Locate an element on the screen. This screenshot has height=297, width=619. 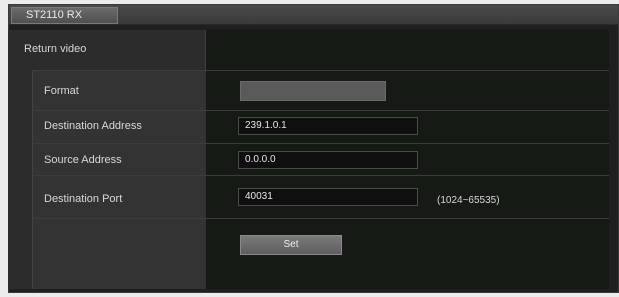
destination-port-input: 40031 is located at coordinates (328, 197).